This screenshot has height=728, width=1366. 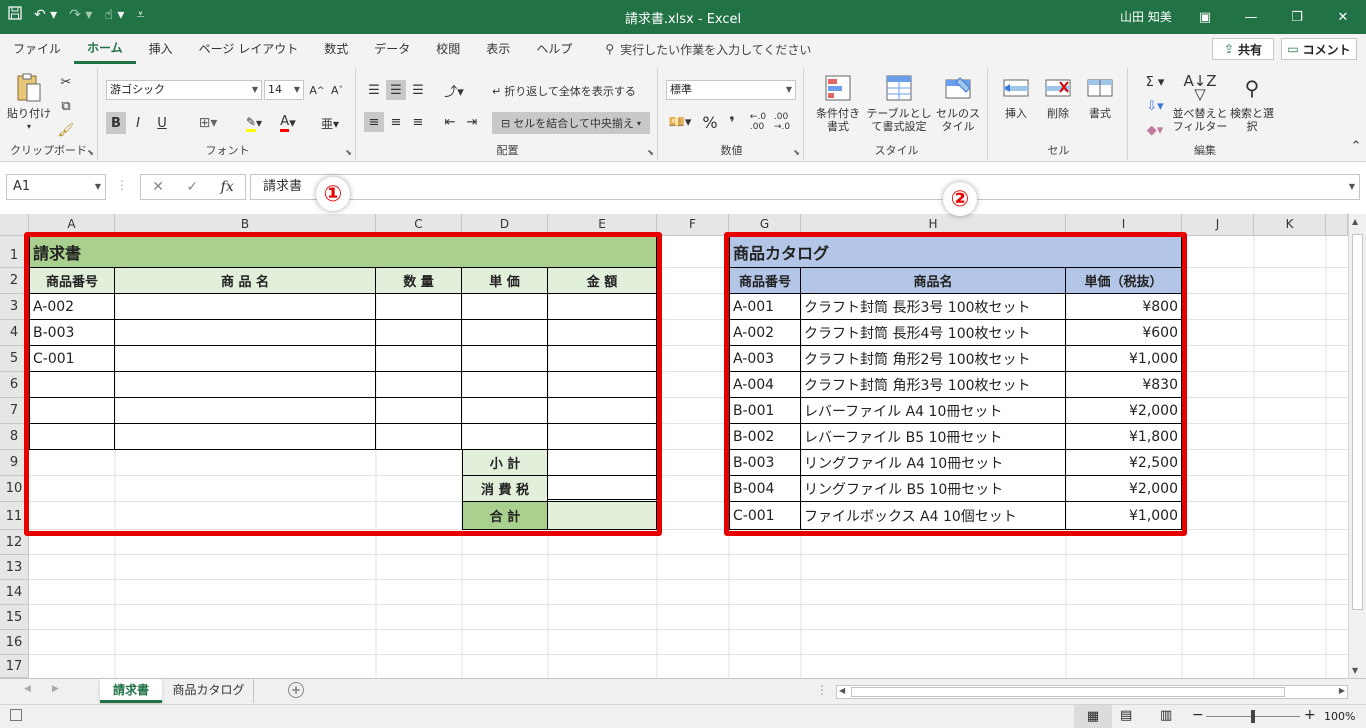 I want to click on tab-page-layout: ページ レイアウト, so click(x=249, y=49).